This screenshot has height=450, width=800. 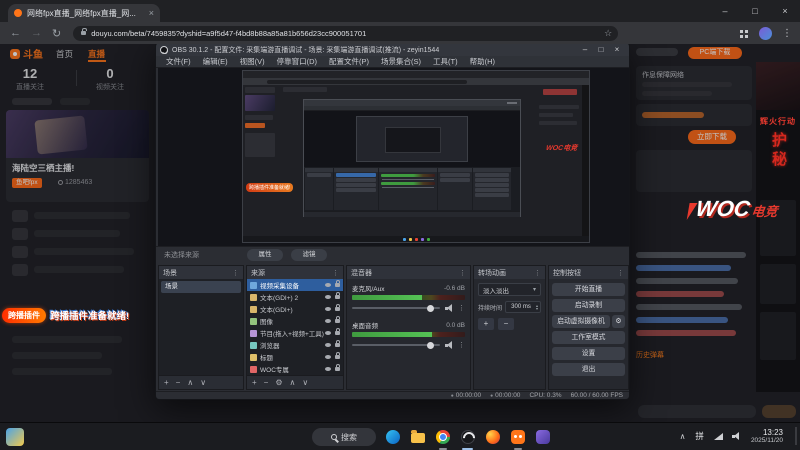 I want to click on settings-button: 设置, so click(x=588, y=353).